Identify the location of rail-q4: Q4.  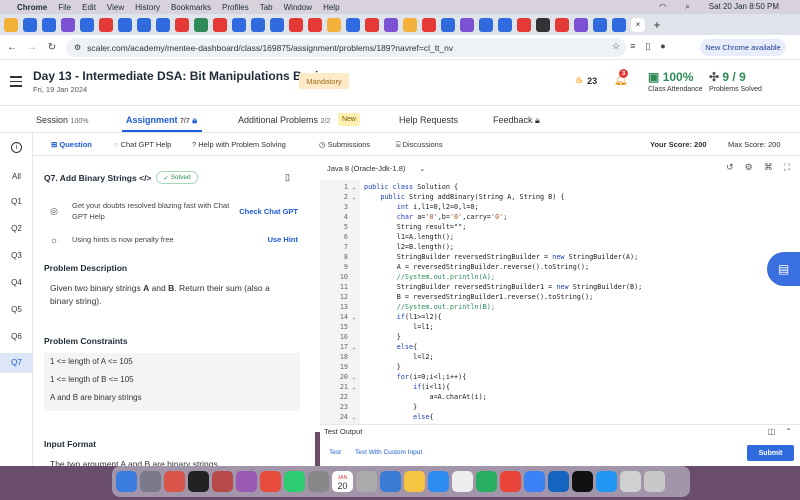
(16, 282).